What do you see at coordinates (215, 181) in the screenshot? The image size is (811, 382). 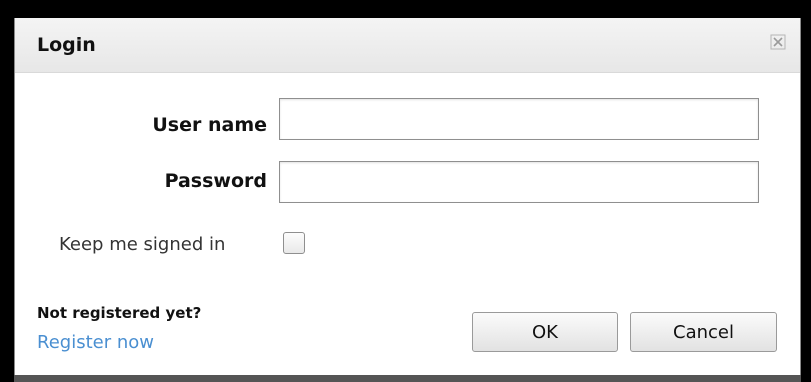 I see `password-label: Password` at bounding box center [215, 181].